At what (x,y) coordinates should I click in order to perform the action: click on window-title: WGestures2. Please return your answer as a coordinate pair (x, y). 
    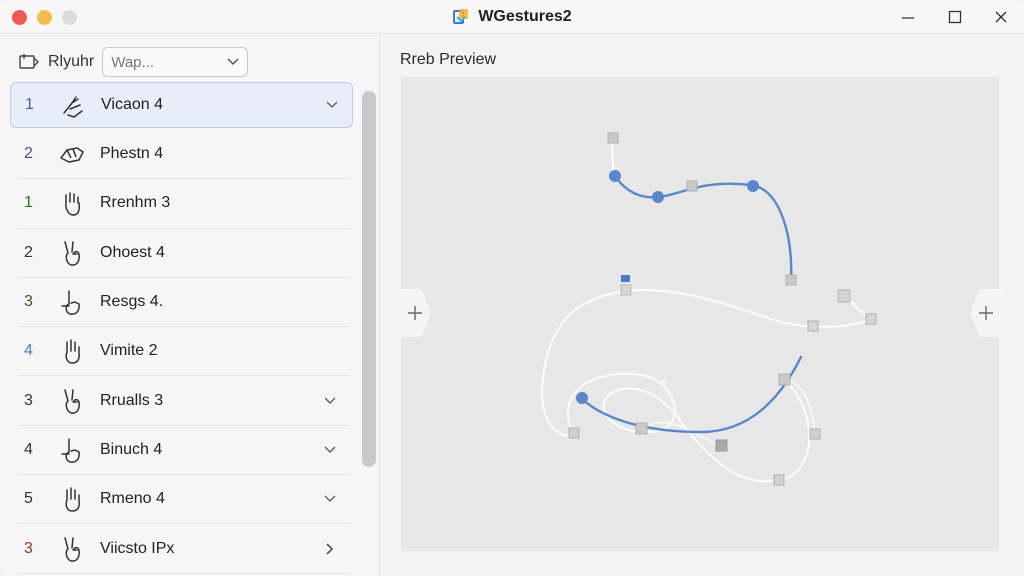
    Looking at the image, I should click on (525, 16).